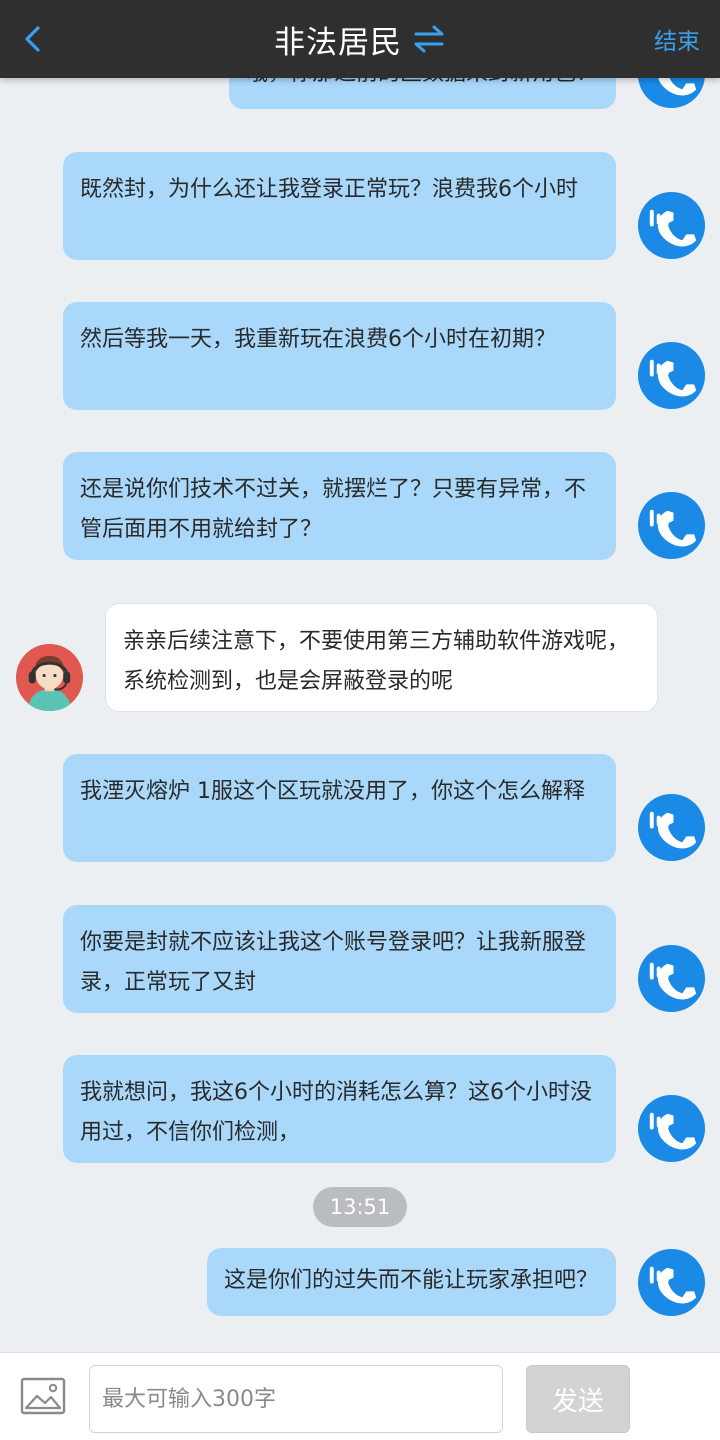 This screenshot has height=1440, width=720. I want to click on top-bar: 非法居民 结束, so click(360, 39).